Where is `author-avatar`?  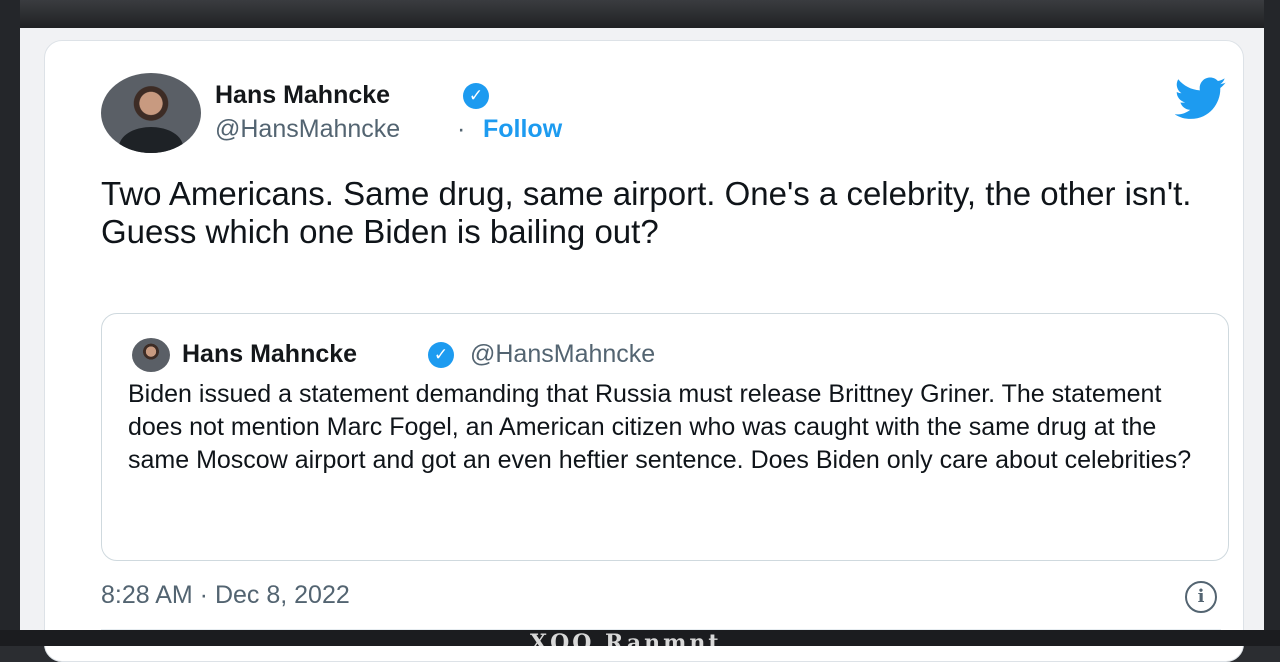
author-avatar is located at coordinates (151, 113).